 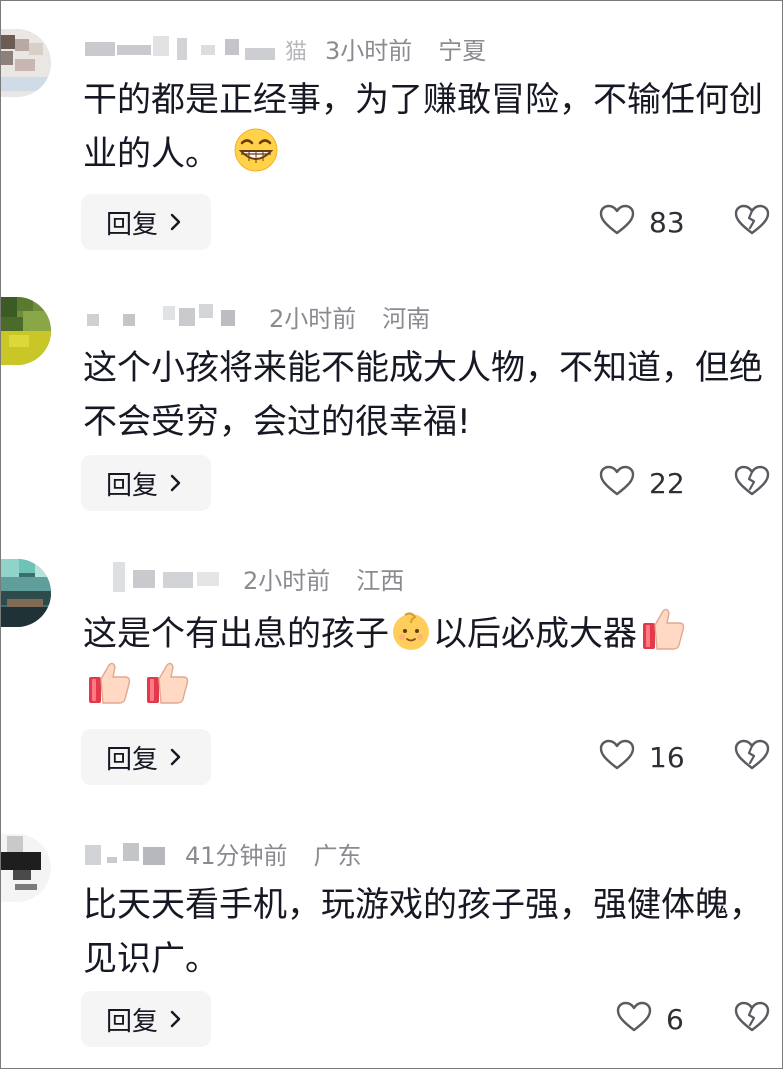 I want to click on comment-time: 41分钟前, so click(x=236, y=855).